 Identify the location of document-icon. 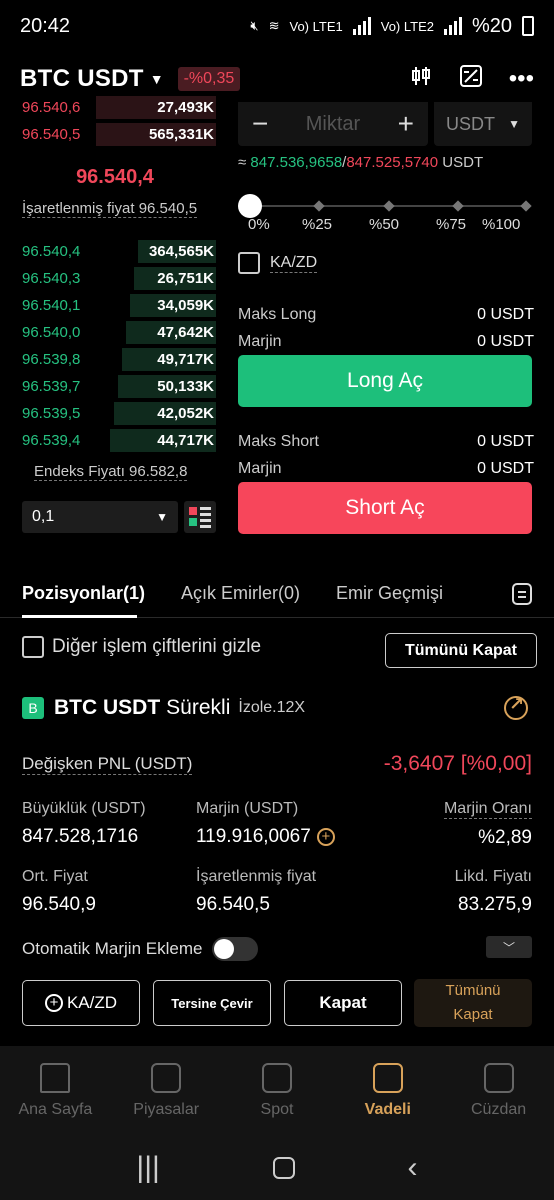
(522, 593).